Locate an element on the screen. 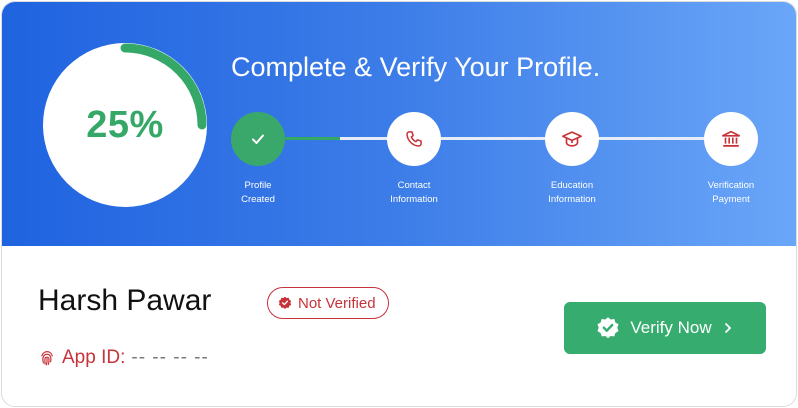 The height and width of the screenshot is (408, 798). phone-icon is located at coordinates (414, 139).